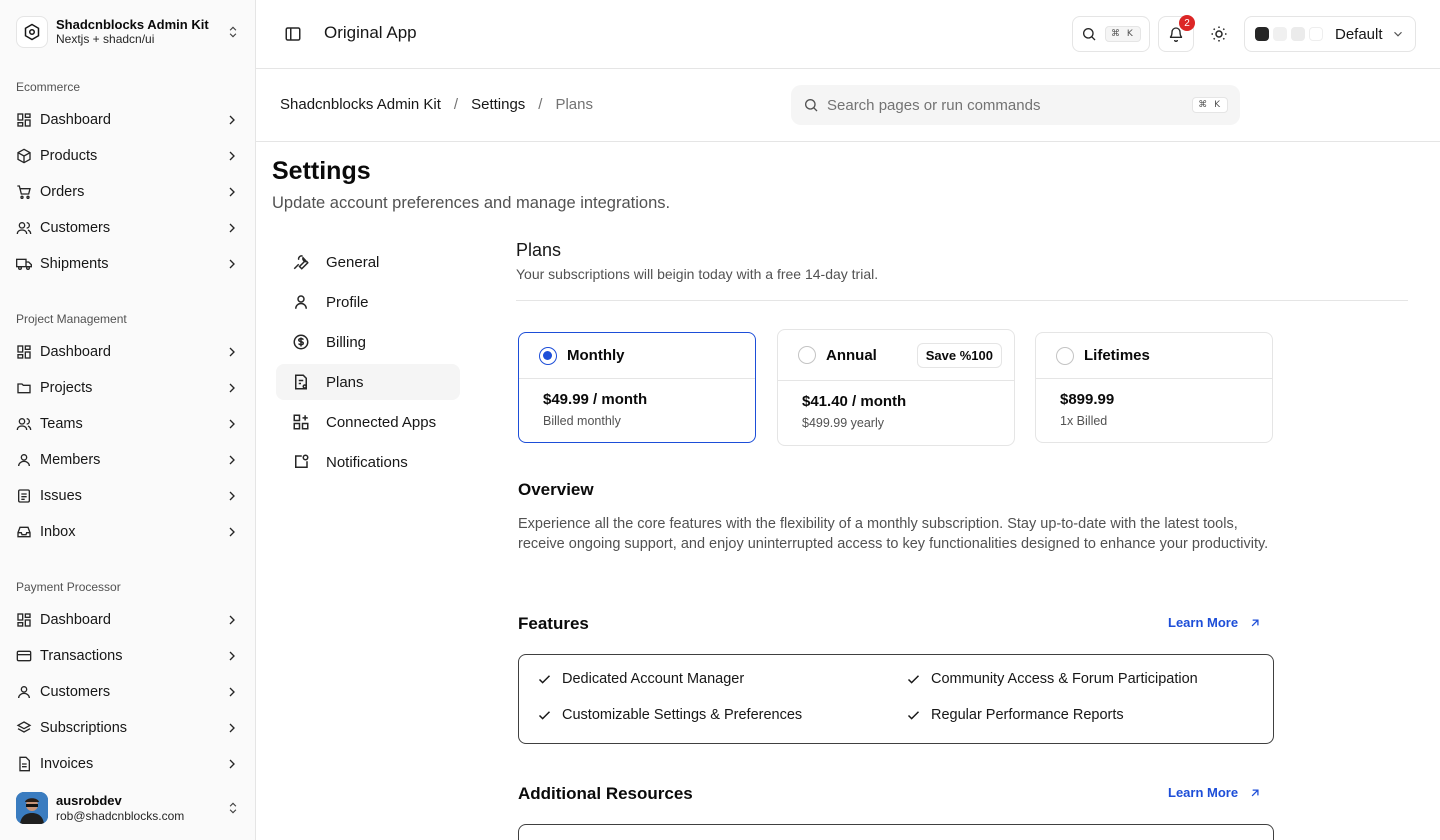 The height and width of the screenshot is (840, 1440). What do you see at coordinates (1089, 34) in the screenshot?
I see `search-icon` at bounding box center [1089, 34].